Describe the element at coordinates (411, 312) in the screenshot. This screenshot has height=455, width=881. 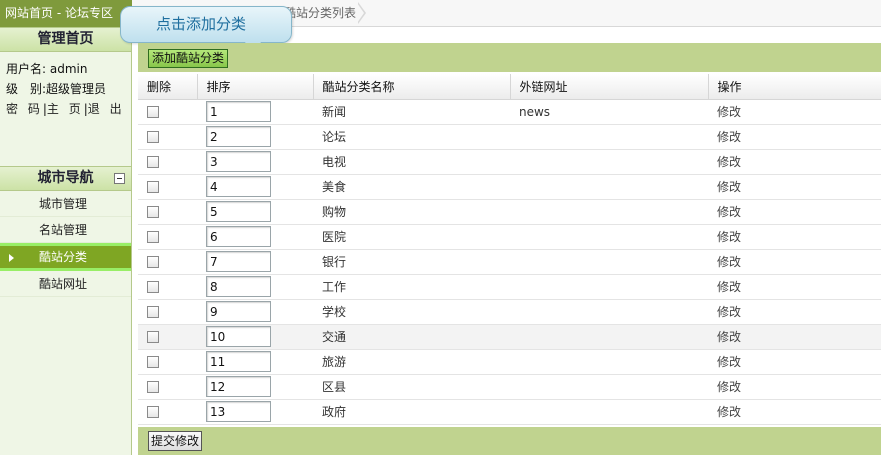
I see `category-name: 学校` at that location.